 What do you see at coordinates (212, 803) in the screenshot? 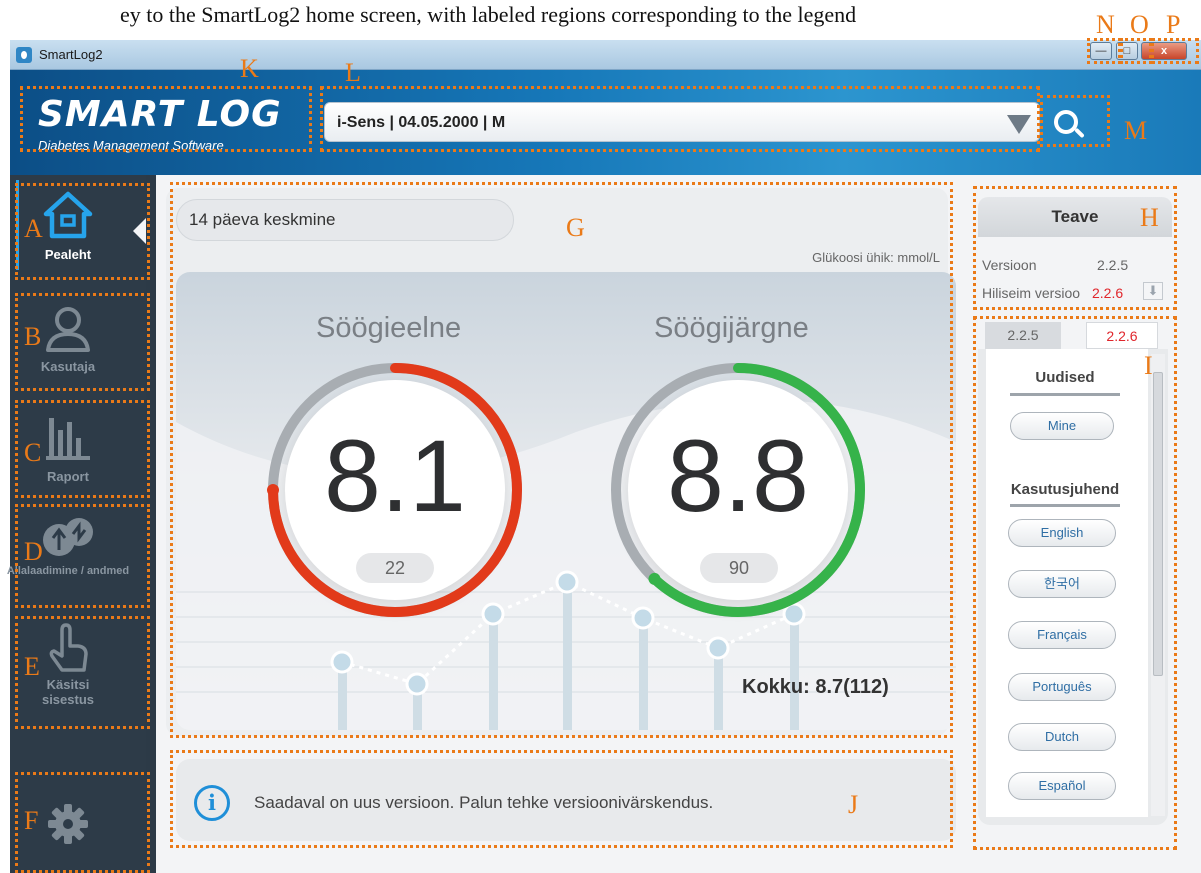
I see `info-icon: i` at bounding box center [212, 803].